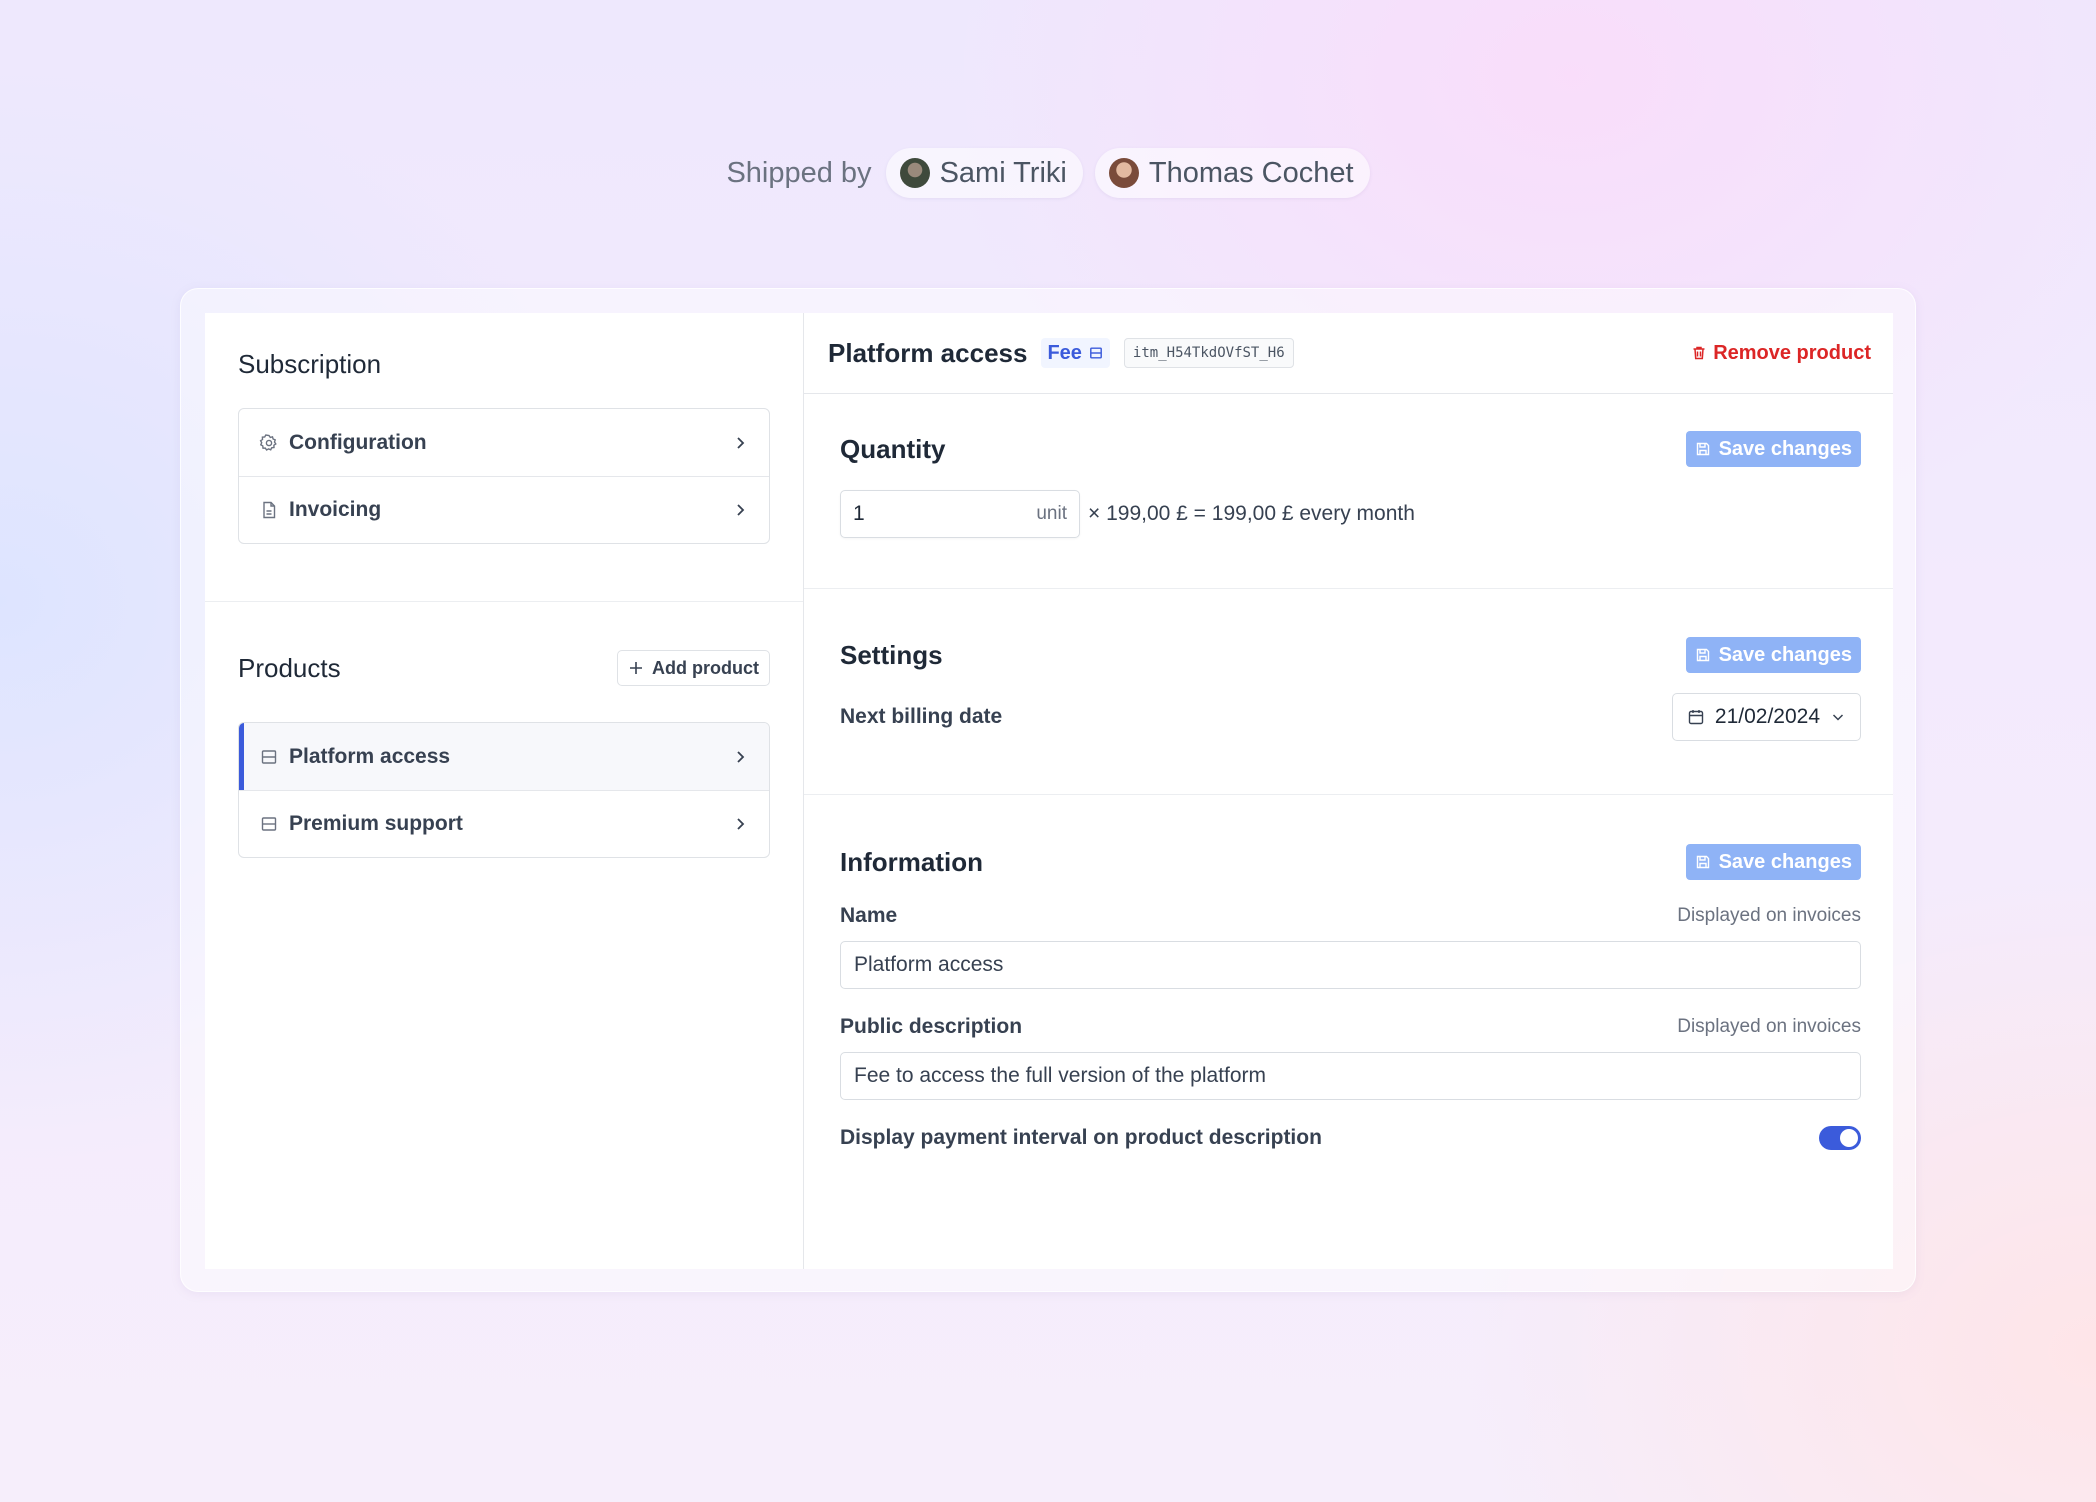 The width and height of the screenshot is (2096, 1502). I want to click on products-nav: Platform access Premium support, so click(504, 790).